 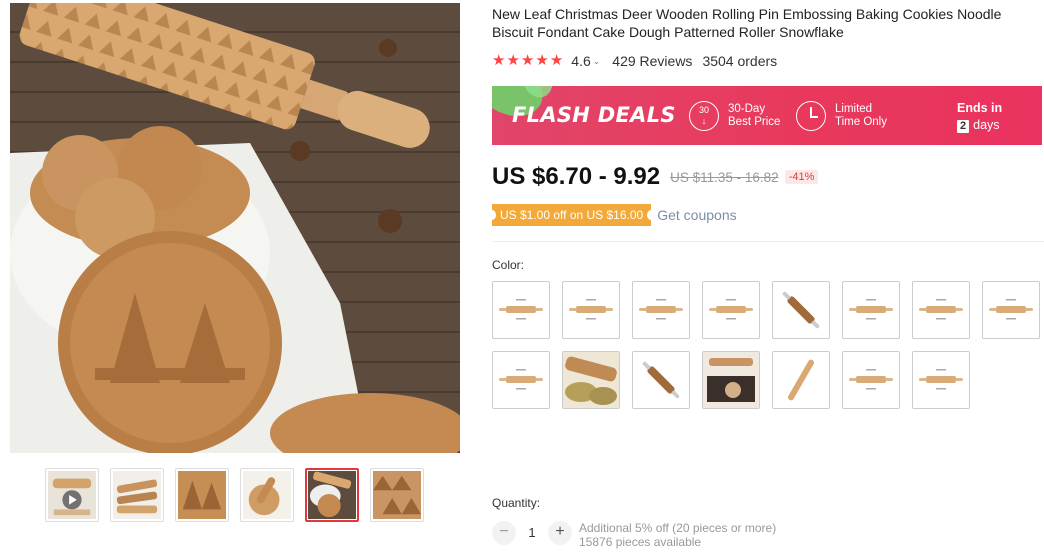 I want to click on limited-time-badge: Limited Time Only, so click(x=861, y=116).